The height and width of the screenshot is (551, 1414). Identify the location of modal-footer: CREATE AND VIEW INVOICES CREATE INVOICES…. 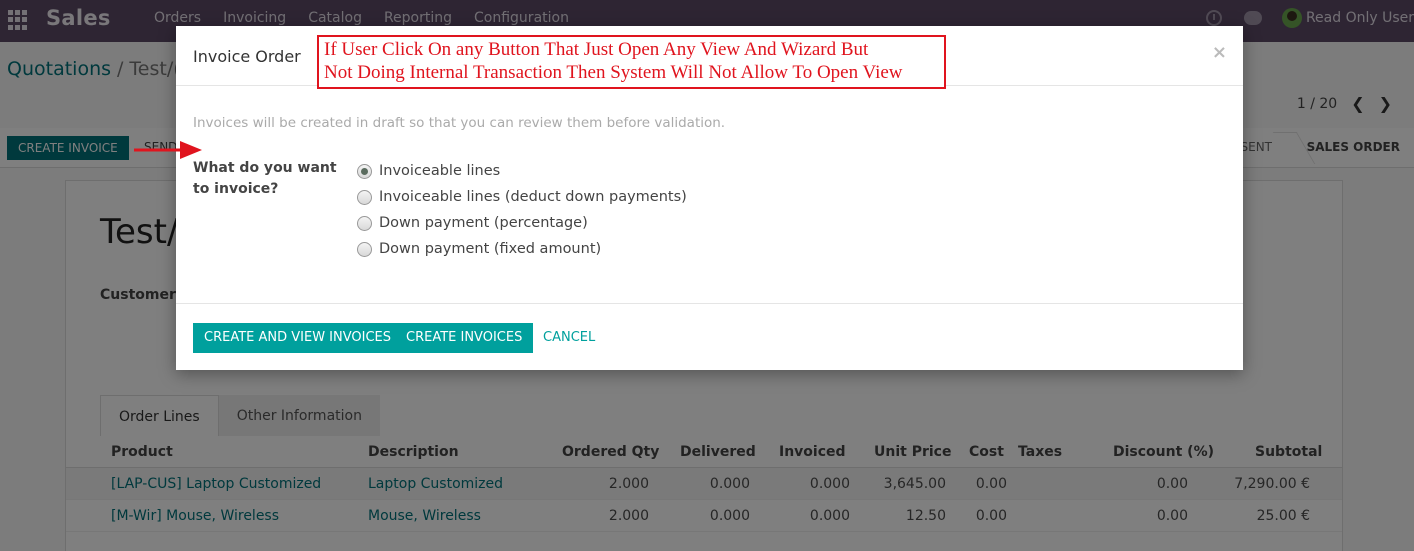
(709, 336).